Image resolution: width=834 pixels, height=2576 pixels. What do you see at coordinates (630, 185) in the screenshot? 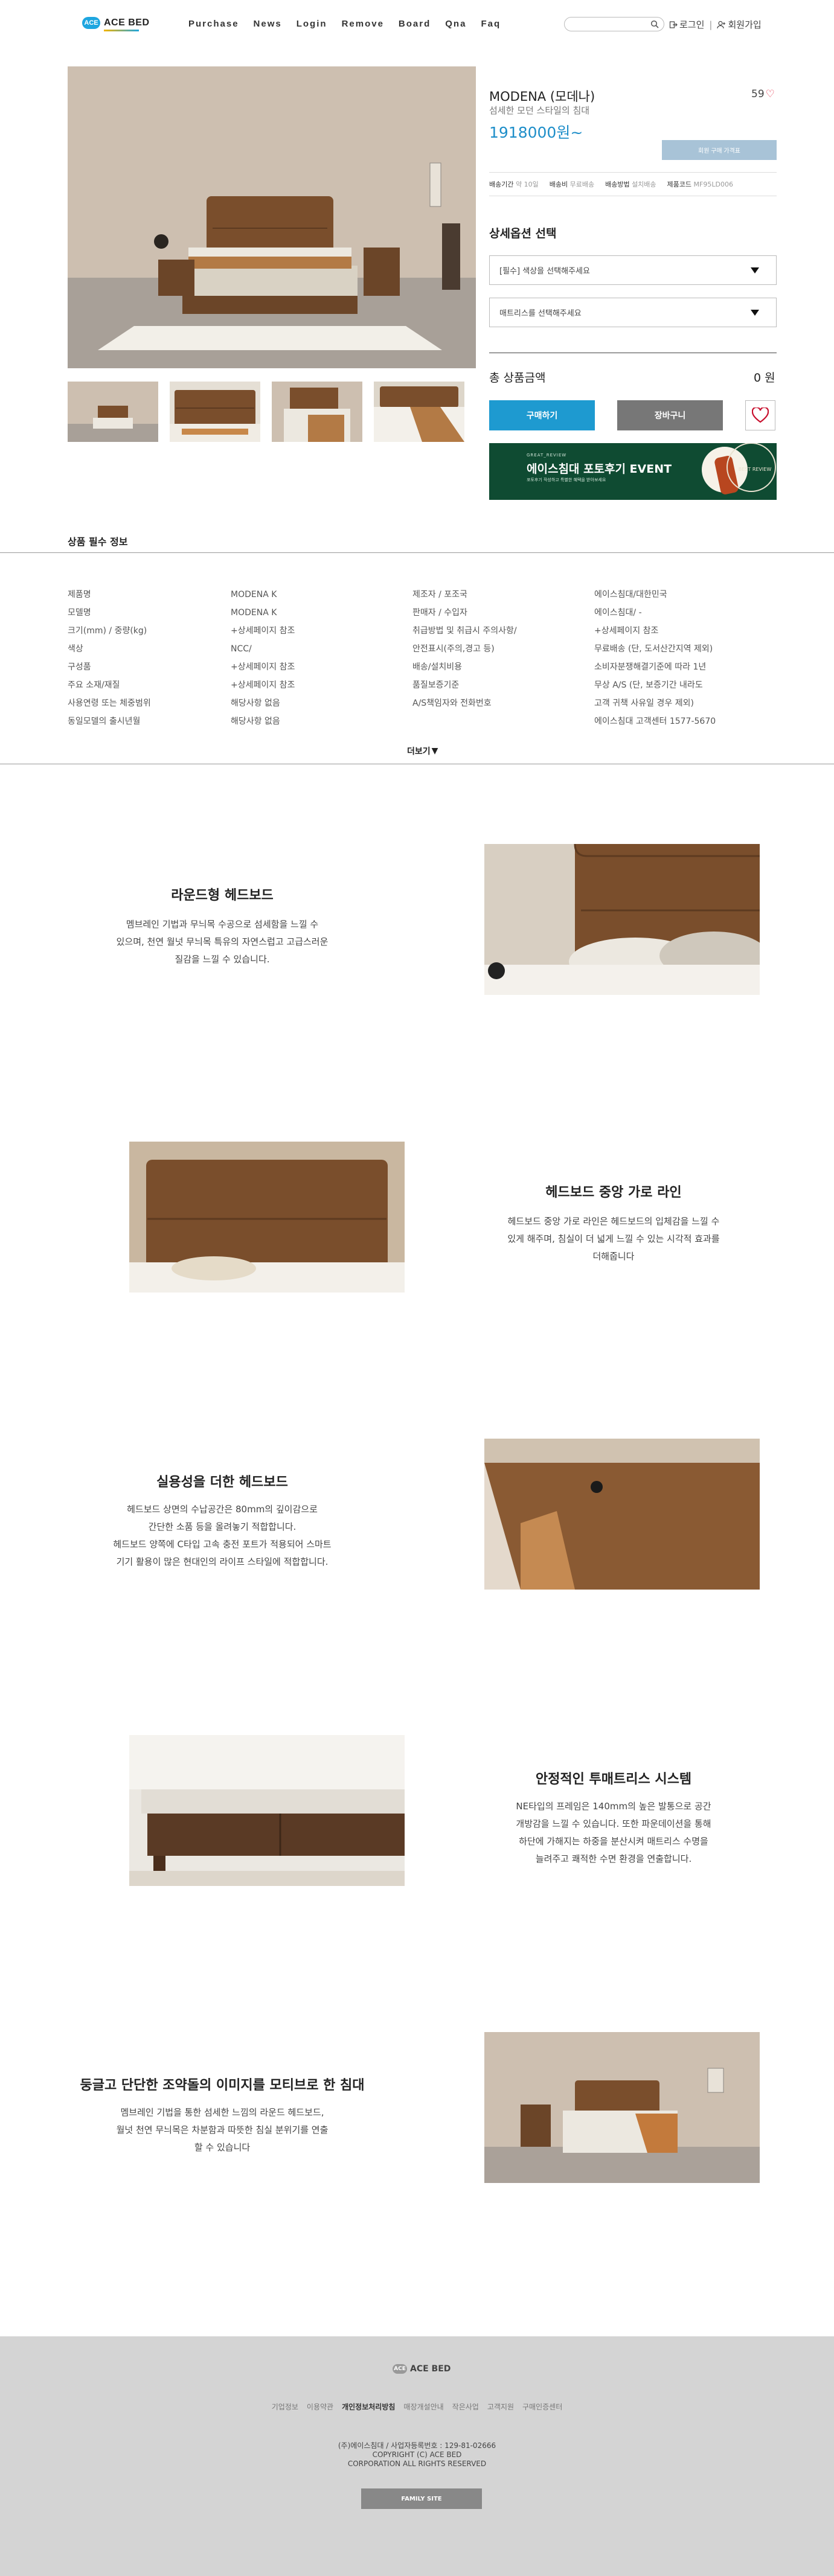
I see `ship-method: 배송방법 설치배송` at bounding box center [630, 185].